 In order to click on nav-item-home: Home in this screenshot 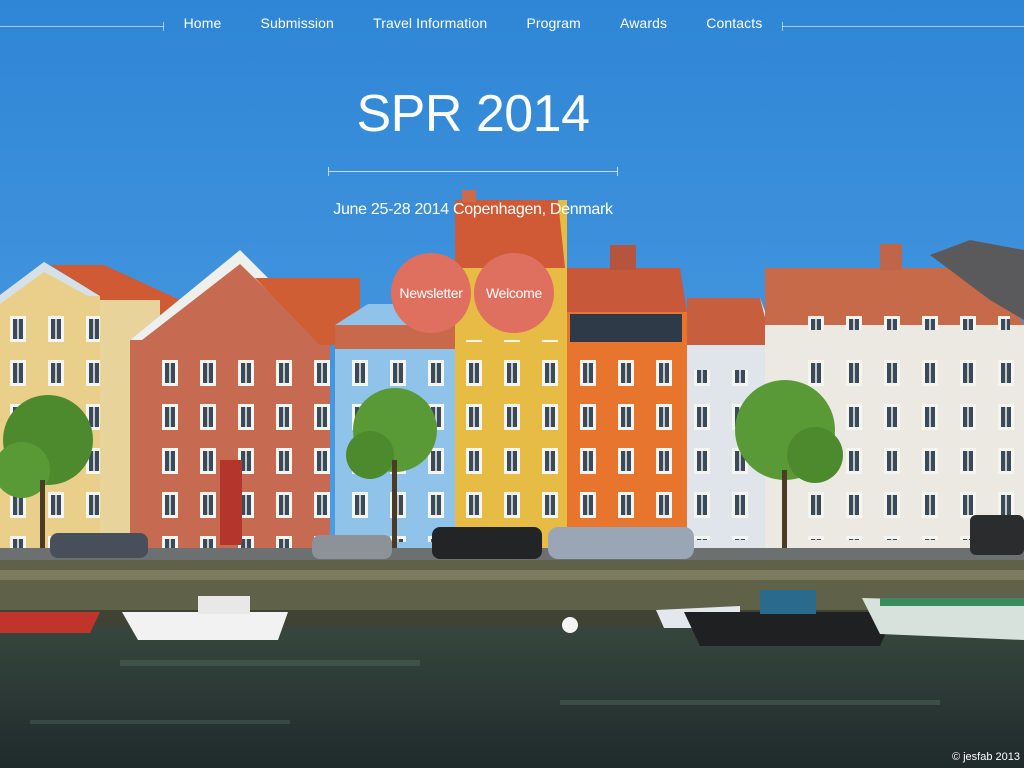, I will do `click(203, 26)`.